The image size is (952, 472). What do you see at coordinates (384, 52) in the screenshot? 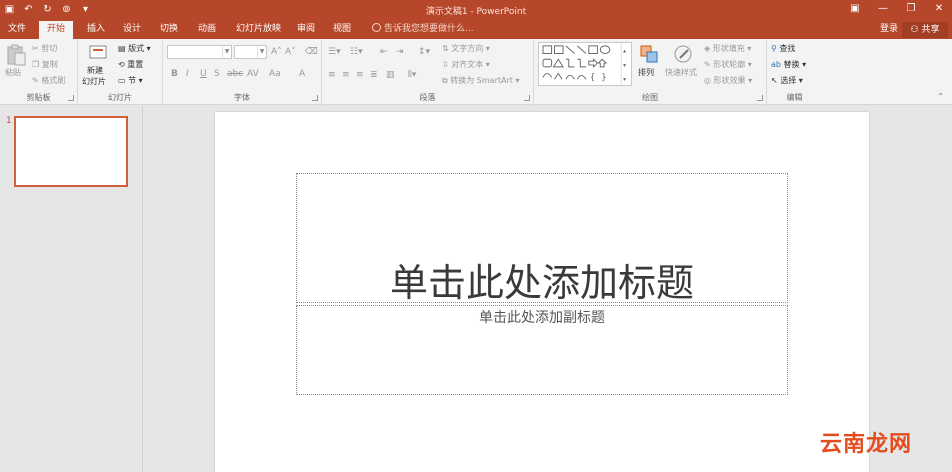
I see `decrease-indent-icon: ⇤` at bounding box center [384, 52].